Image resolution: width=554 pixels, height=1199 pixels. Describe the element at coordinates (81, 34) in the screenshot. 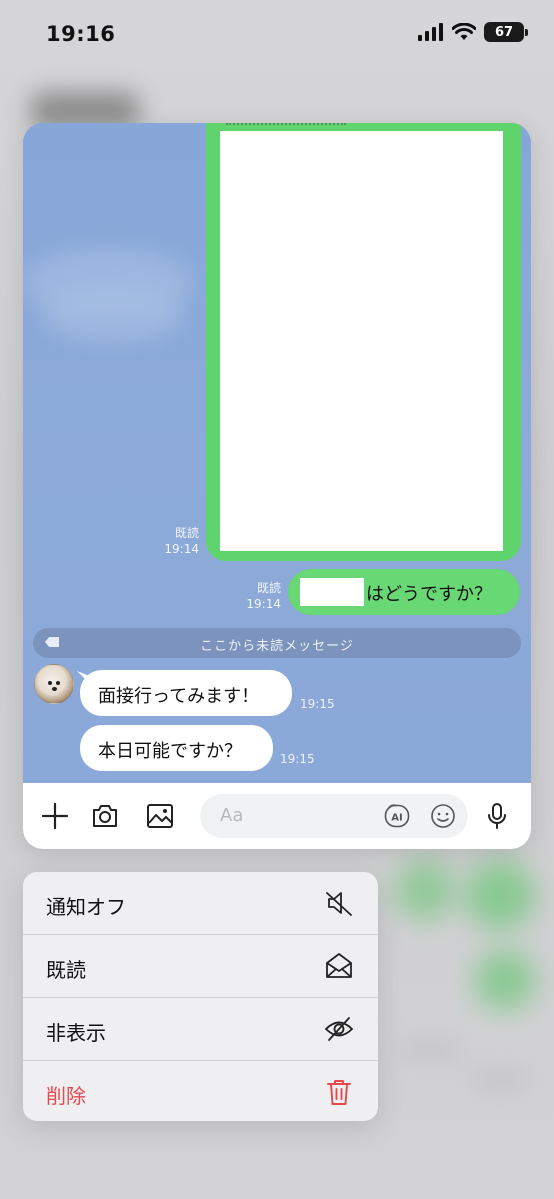

I see `status-time: 19:16` at that location.